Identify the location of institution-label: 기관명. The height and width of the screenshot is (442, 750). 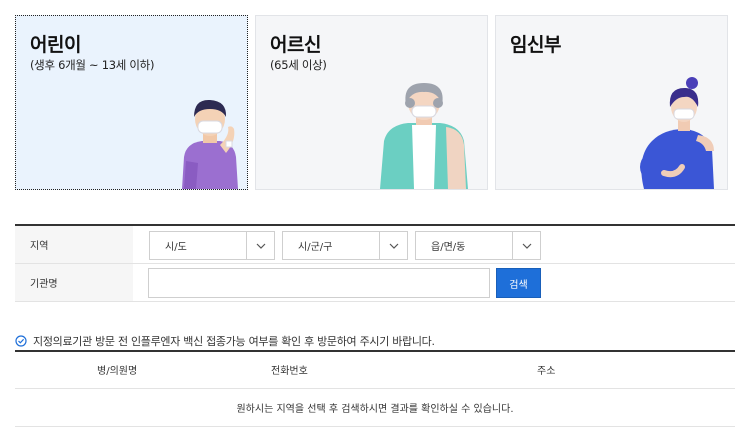
(74, 282).